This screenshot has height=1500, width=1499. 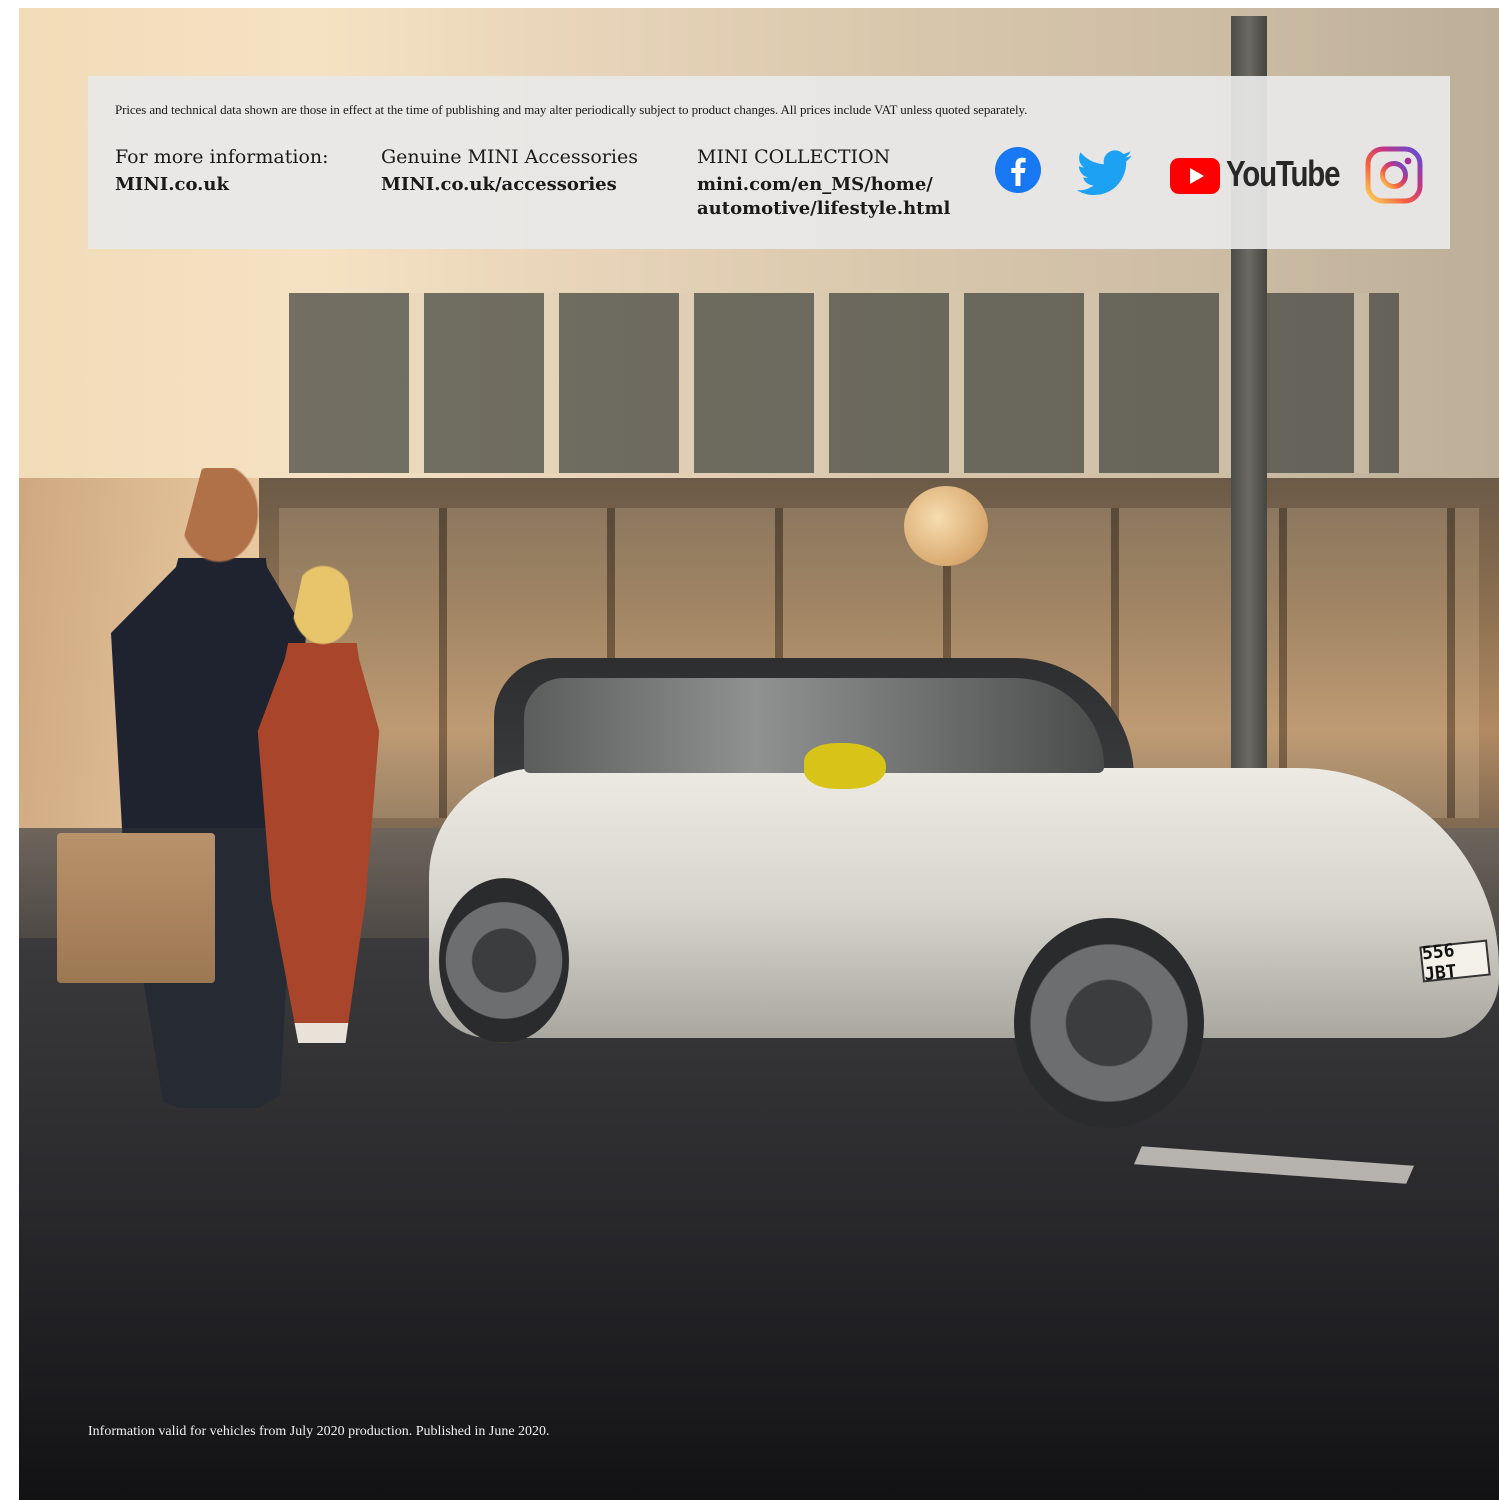 What do you see at coordinates (794, 157) in the screenshot?
I see `collection-label: MINI COLLECTION` at bounding box center [794, 157].